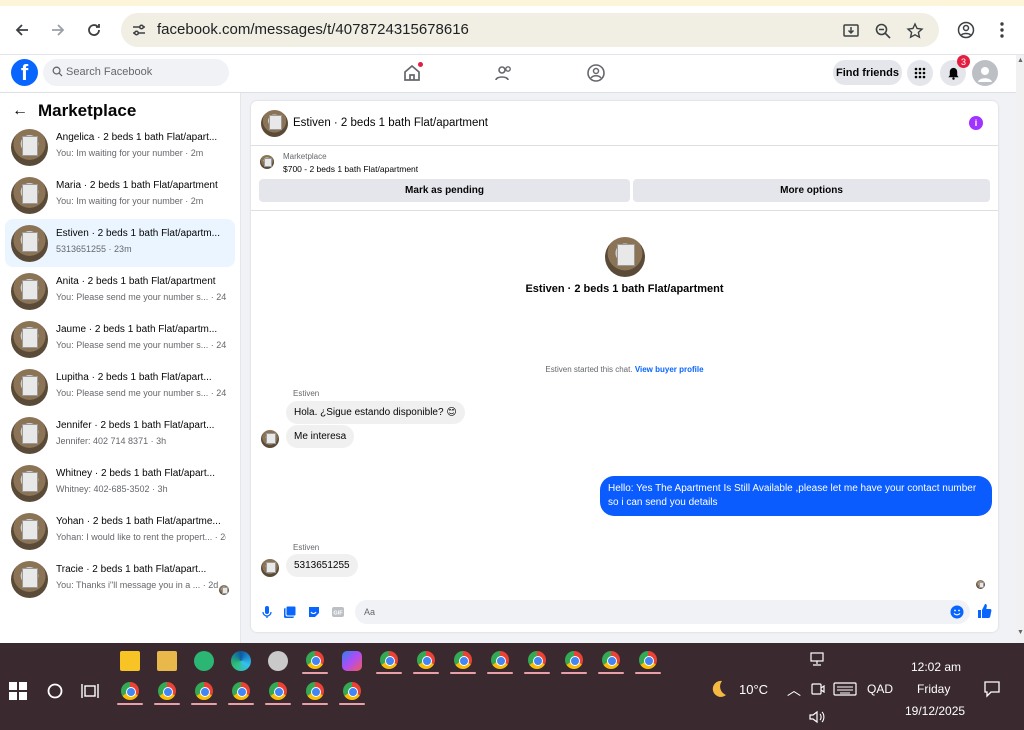 Image resolution: width=1024 pixels, height=730 pixels. I want to click on weather-moon-icon, so click(718, 689).